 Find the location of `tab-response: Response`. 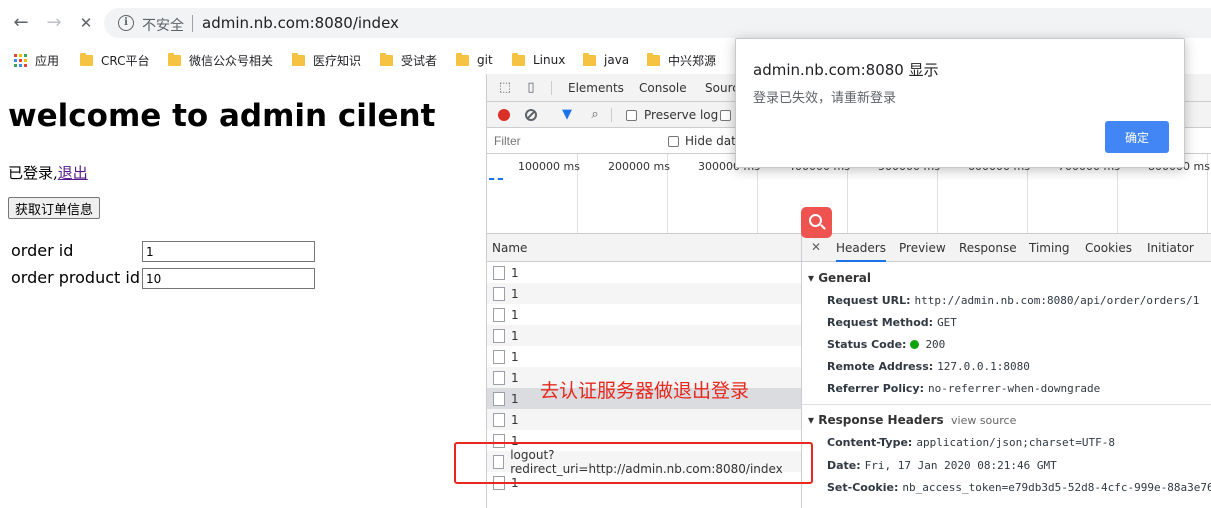

tab-response: Response is located at coordinates (988, 248).